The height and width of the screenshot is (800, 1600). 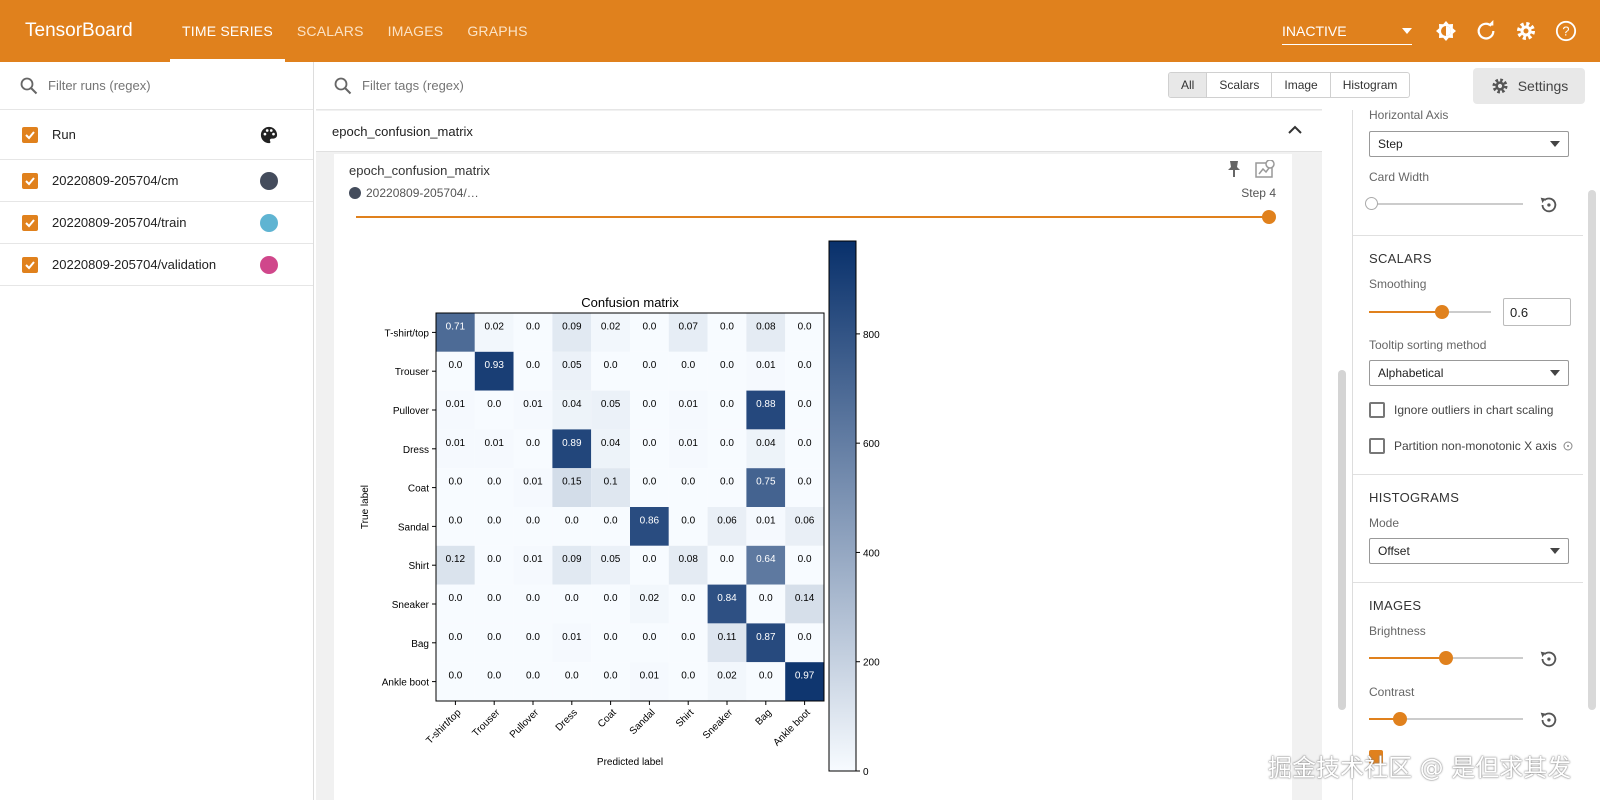 I want to click on settings-scrollbar, so click(x=1592, y=450).